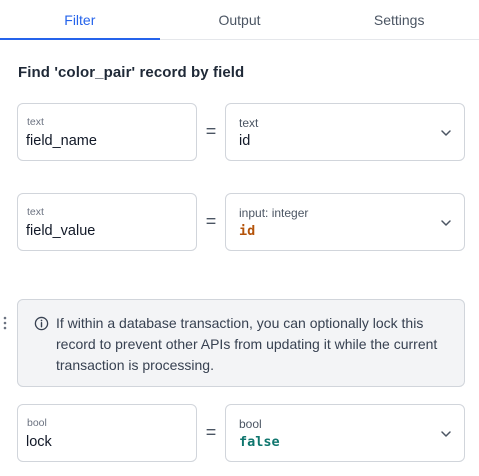 The height and width of the screenshot is (476, 479). Describe the element at coordinates (41, 323) in the screenshot. I see `info-circle-icon` at that location.